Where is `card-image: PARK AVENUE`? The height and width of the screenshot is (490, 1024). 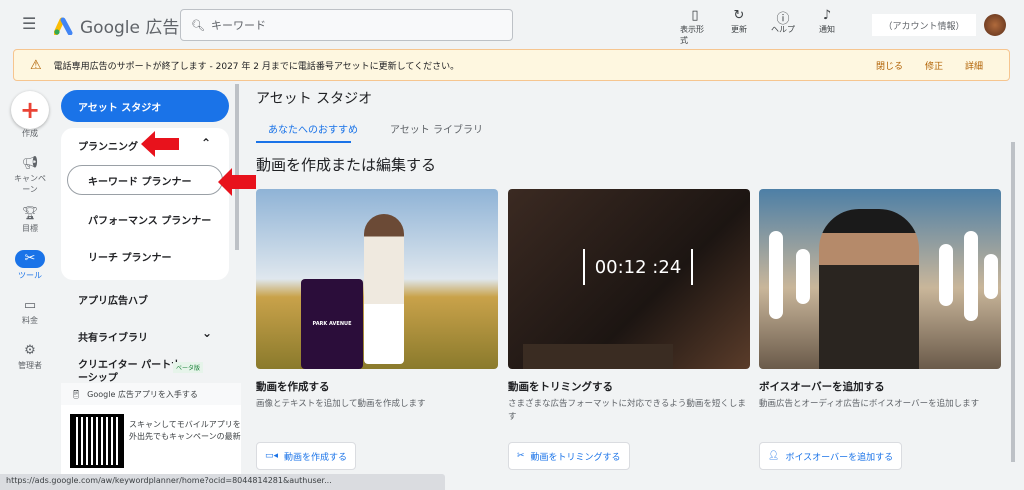
card-image: PARK AVENUE is located at coordinates (377, 279).